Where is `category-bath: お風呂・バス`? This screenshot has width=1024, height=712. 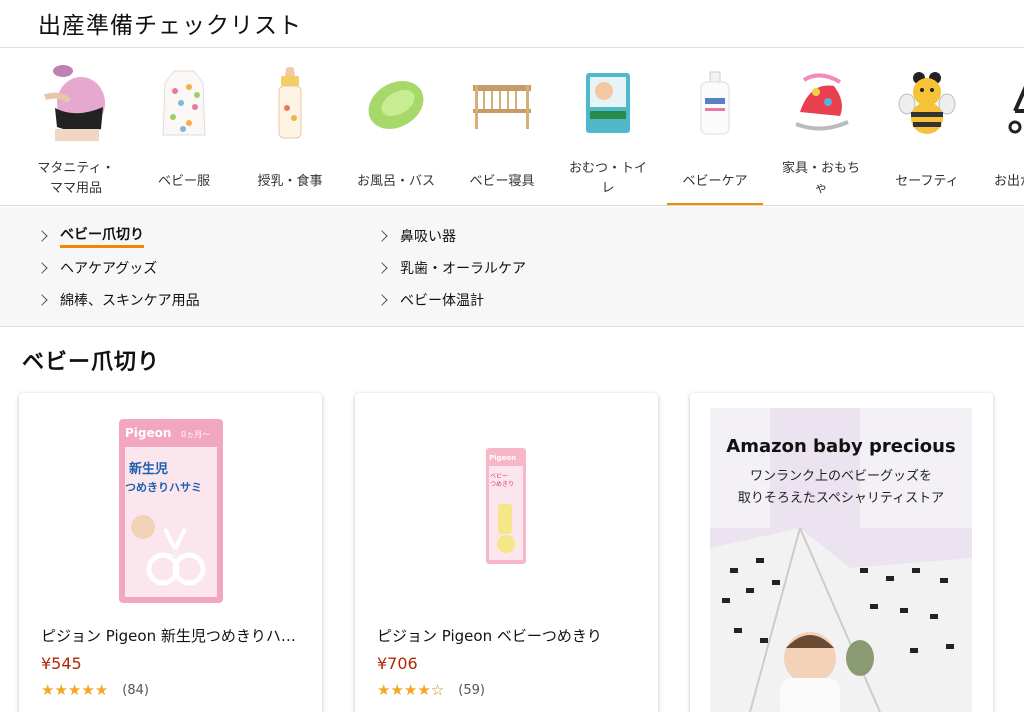
category-bath: お風呂・バス is located at coordinates (396, 127).